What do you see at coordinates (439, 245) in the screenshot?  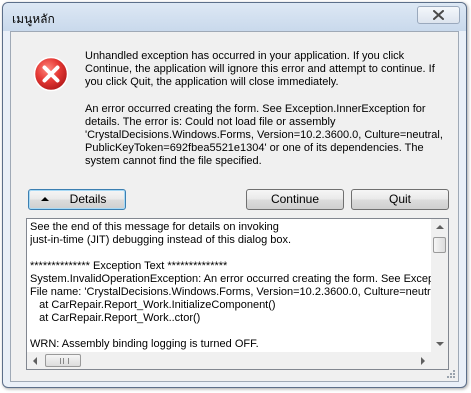 I see `vertical-scroll-thumb` at bounding box center [439, 245].